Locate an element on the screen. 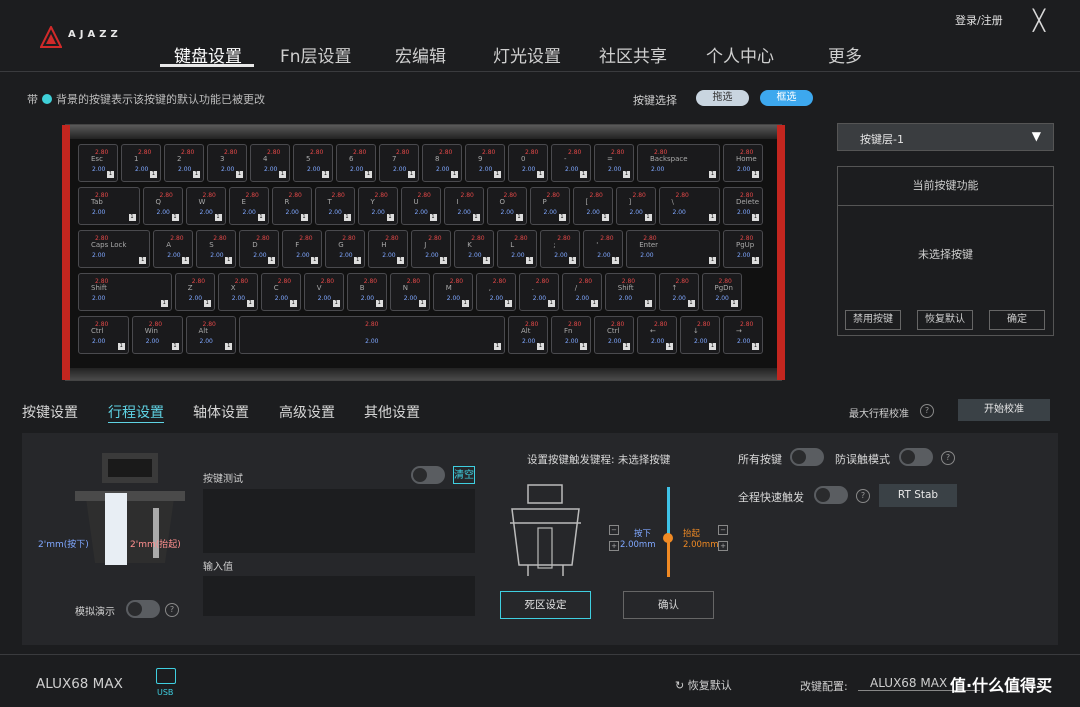 This screenshot has height=707, width=1080. key-z: 2.80 Z 2.00 1 is located at coordinates (194, 292).